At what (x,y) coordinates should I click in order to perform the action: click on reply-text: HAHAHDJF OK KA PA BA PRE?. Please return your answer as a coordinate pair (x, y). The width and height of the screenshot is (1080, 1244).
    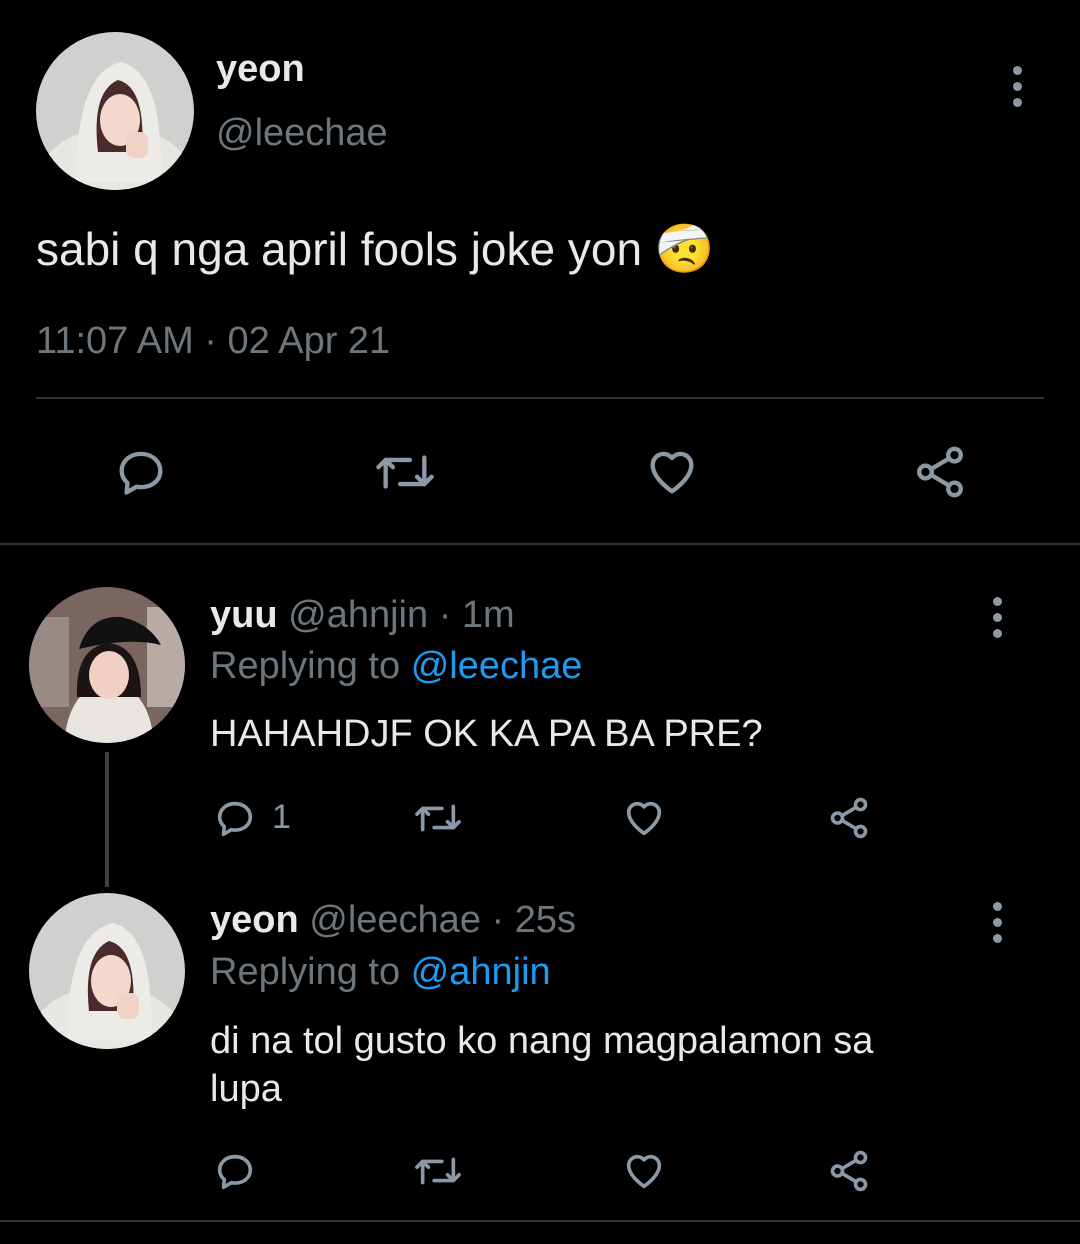
    Looking at the image, I should click on (486, 734).